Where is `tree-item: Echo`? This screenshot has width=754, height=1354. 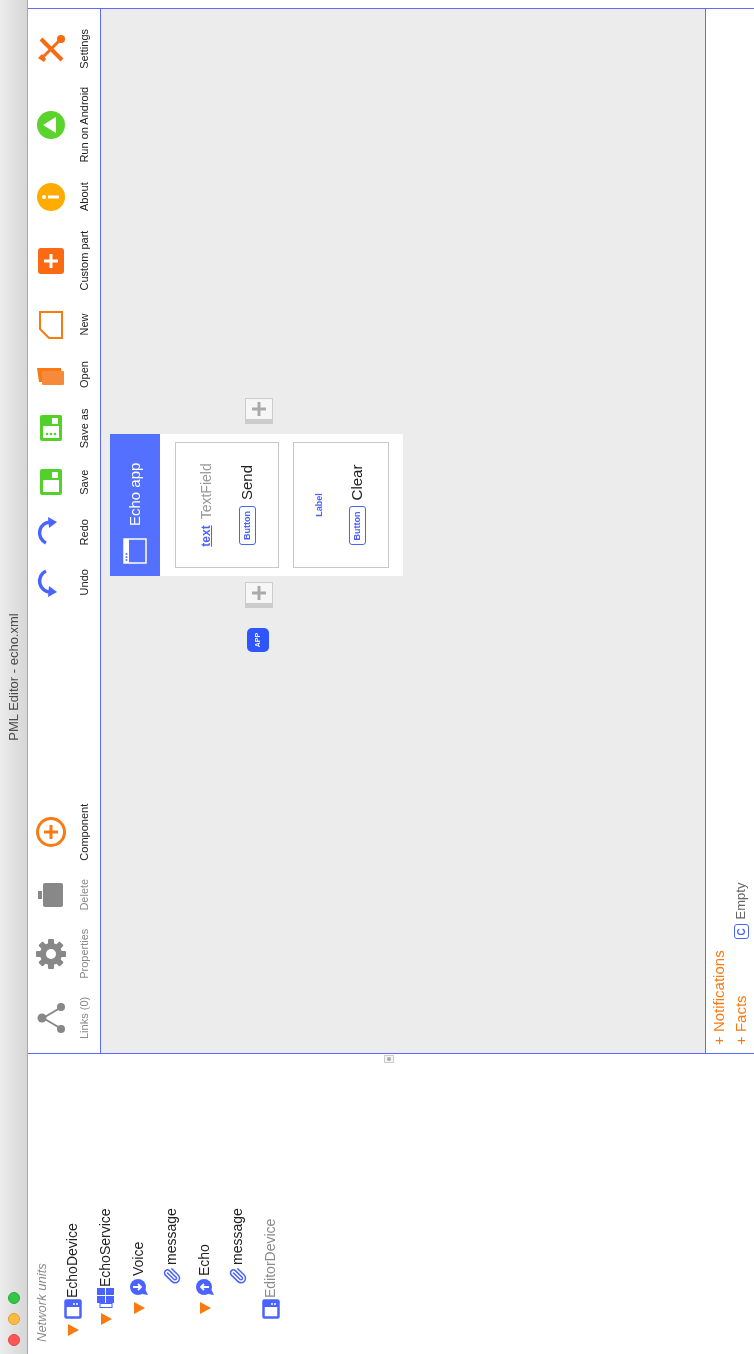 tree-item: Echo is located at coordinates (204, 1260).